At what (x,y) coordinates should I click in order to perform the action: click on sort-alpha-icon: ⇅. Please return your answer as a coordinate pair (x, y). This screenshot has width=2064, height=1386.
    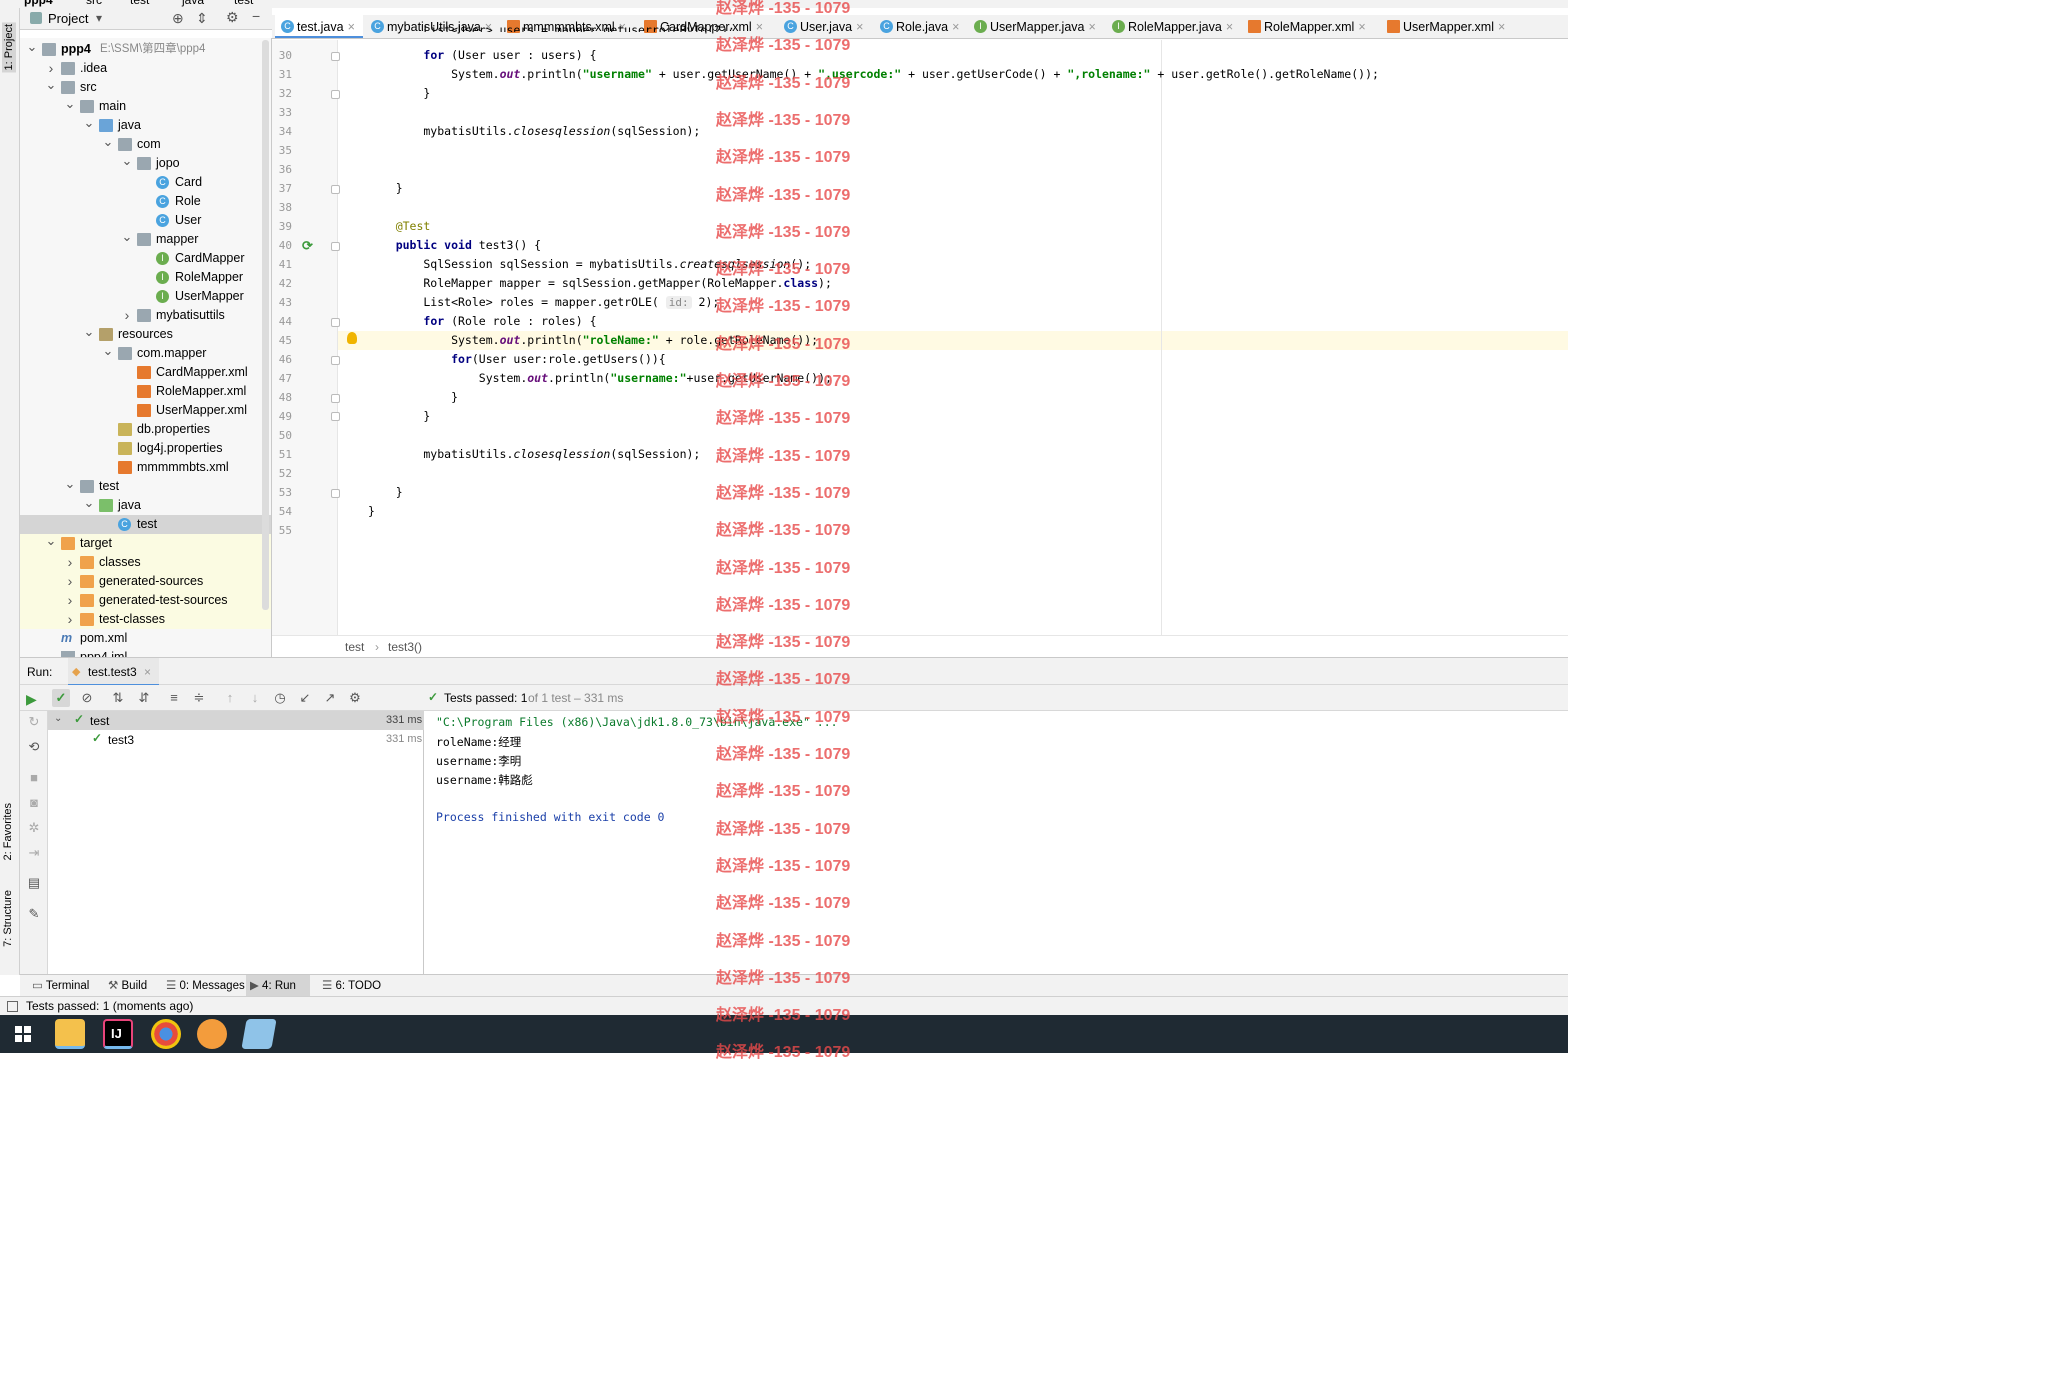
    Looking at the image, I should click on (118, 698).